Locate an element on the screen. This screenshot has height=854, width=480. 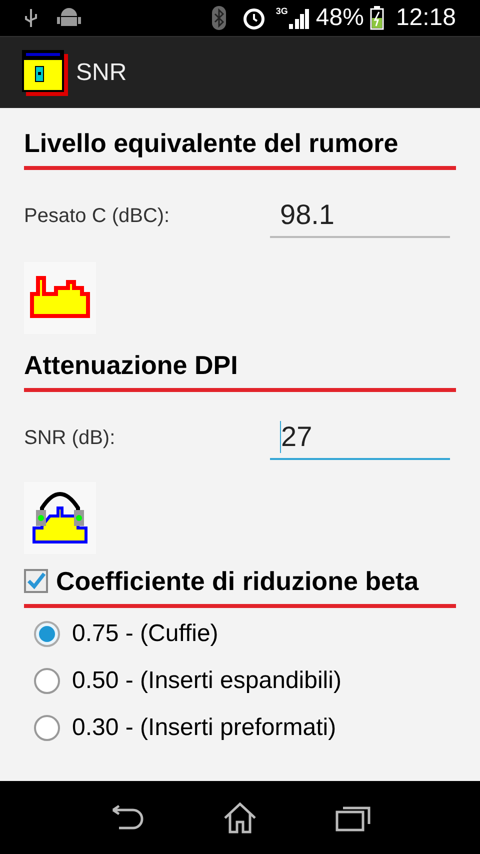
alarm-clock-icon is located at coordinates (254, 18).